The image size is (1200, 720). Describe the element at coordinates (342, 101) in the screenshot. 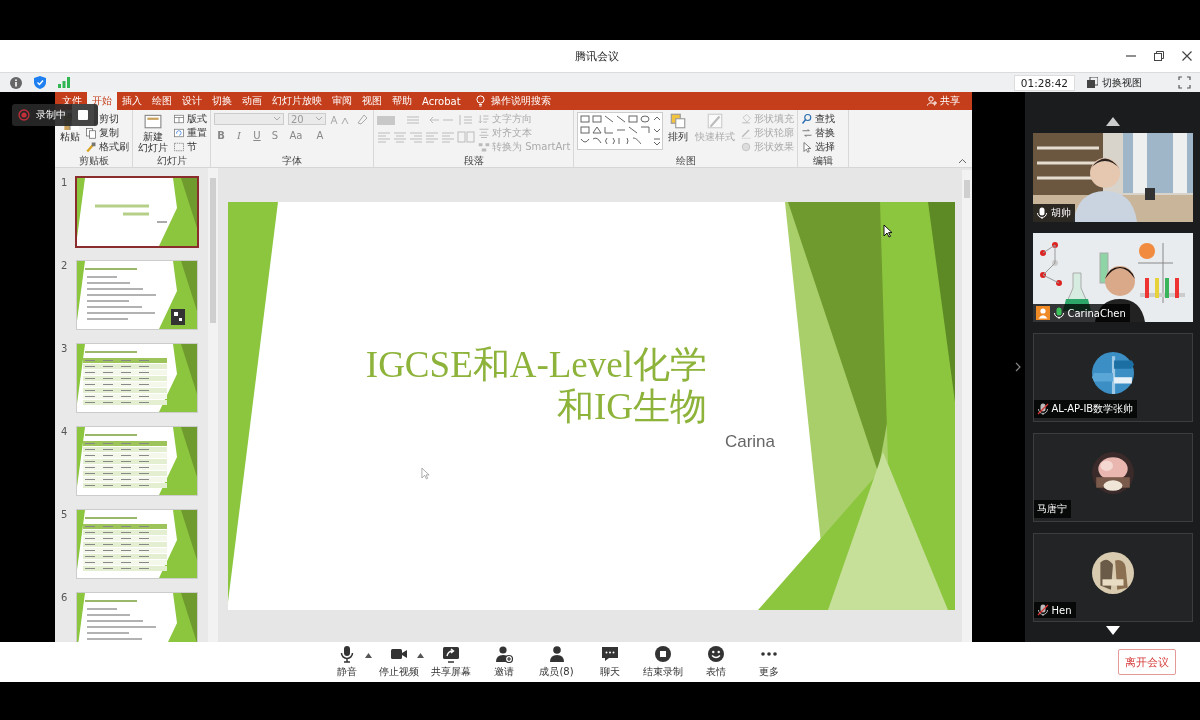

I see `ribbon-tab: 审阅` at that location.